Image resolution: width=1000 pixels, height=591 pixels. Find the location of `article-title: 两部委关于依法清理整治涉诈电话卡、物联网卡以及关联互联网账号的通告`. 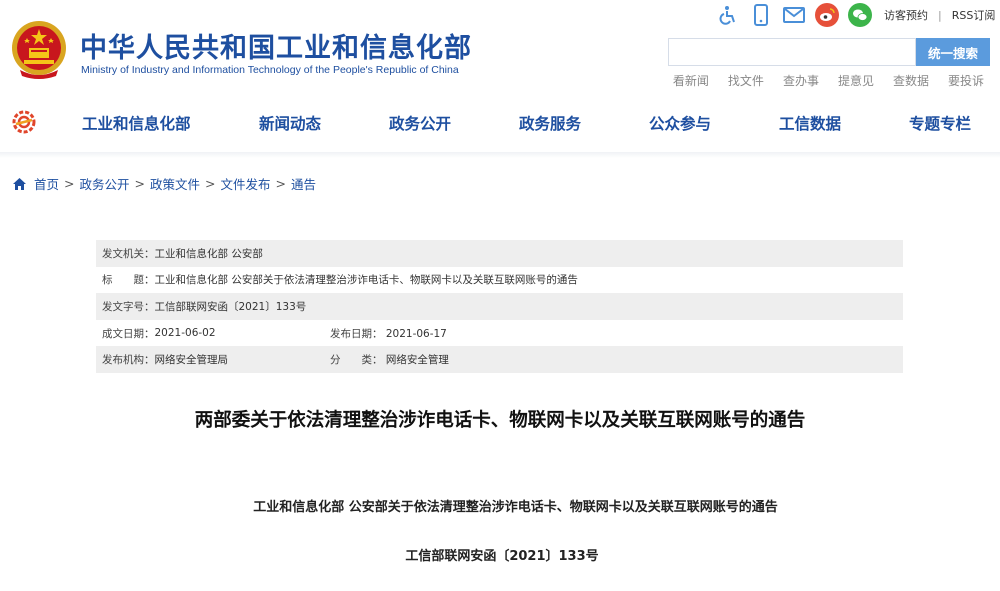

article-title: 两部委关于依法清理整治涉诈电话卡、物联网卡以及关联互联网账号的通告 is located at coordinates (500, 420).